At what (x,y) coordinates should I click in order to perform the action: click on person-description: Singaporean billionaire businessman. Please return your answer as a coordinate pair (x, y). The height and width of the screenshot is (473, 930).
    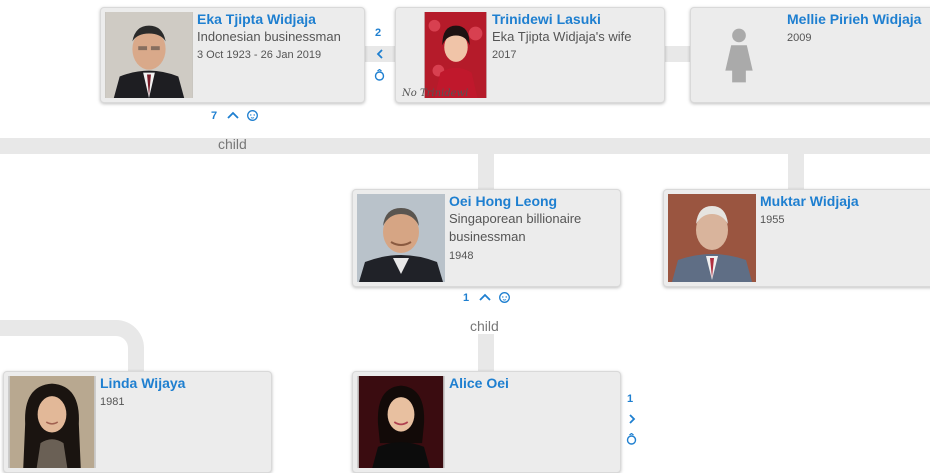
    Looking at the image, I should click on (515, 227).